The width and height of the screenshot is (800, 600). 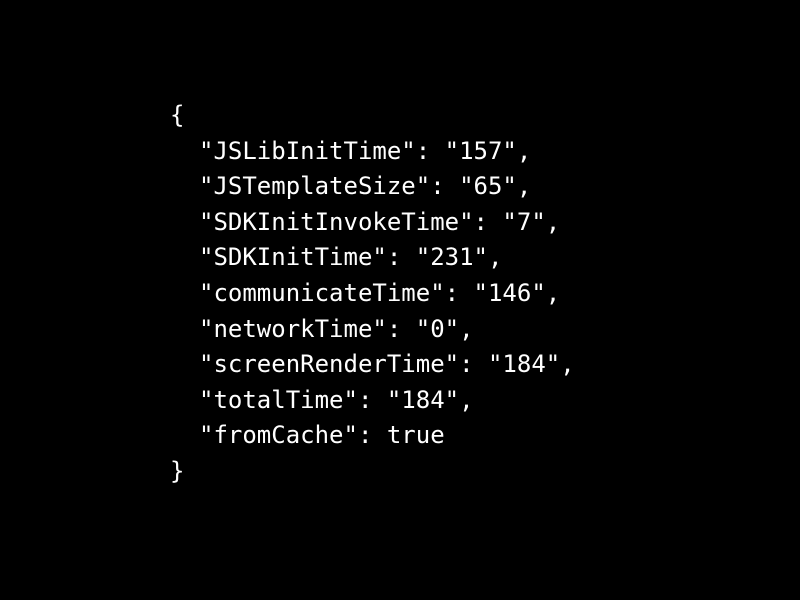 I want to click on json-line-sdkinittime: "SDKInitTime": "231",, so click(x=351, y=257).